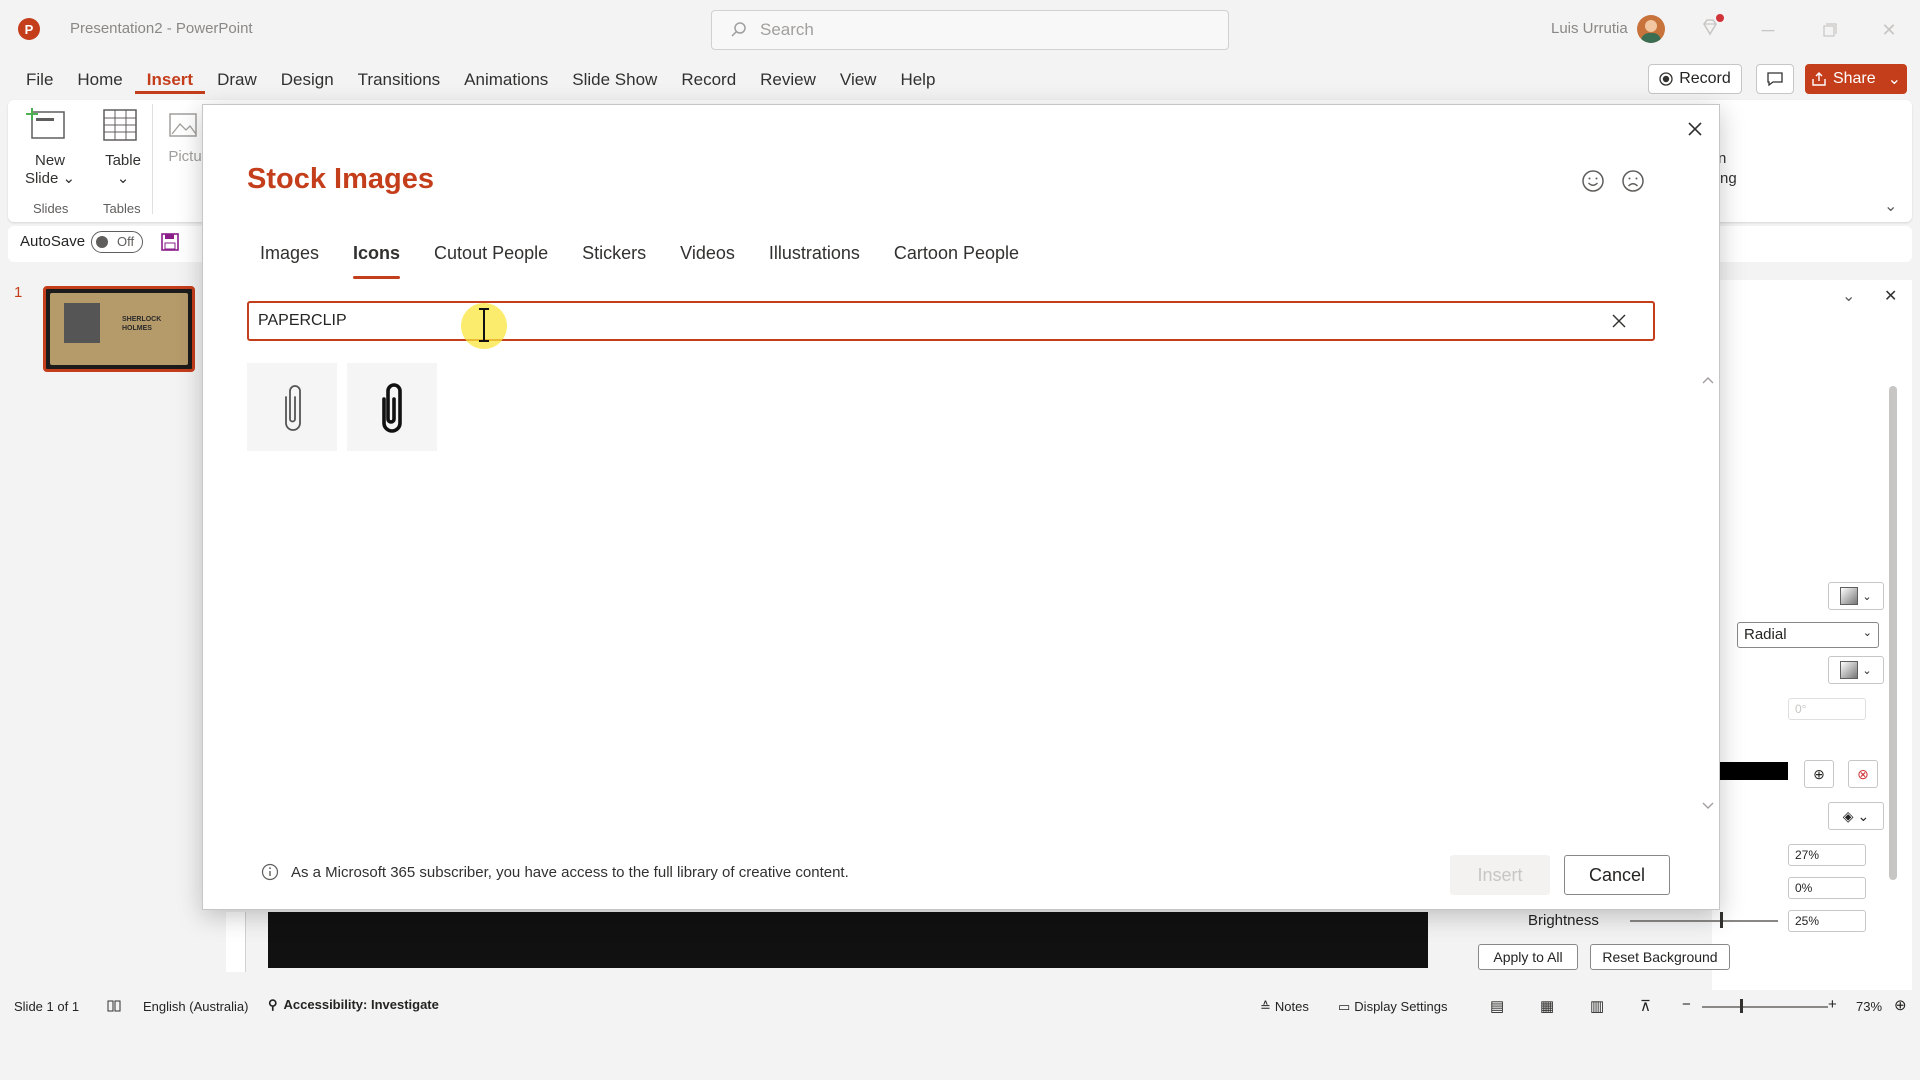 The width and height of the screenshot is (1920, 1080). I want to click on record-button: Record, so click(1695, 79).